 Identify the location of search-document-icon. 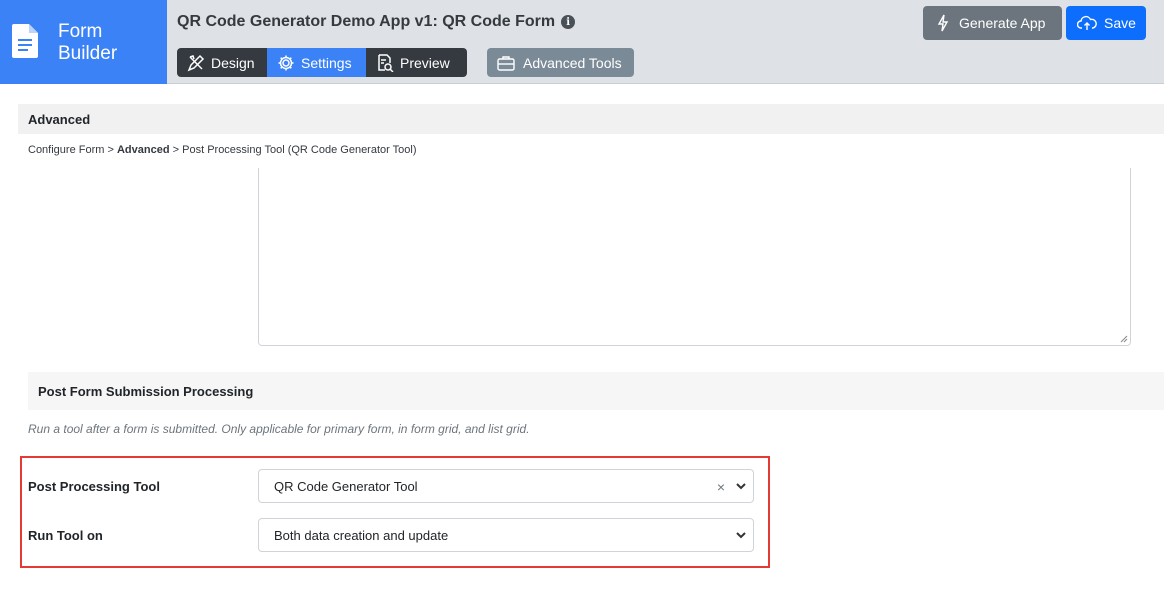
(386, 62).